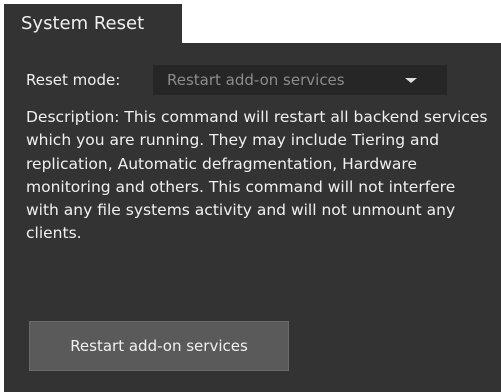 Image resolution: width=501 pixels, height=392 pixels. I want to click on tab-title: System Reset, so click(83, 23).